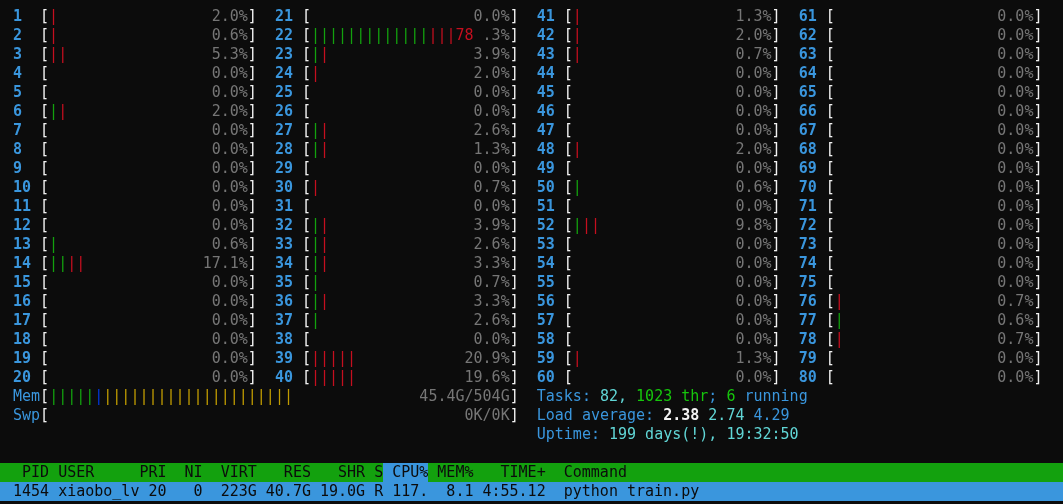  Describe the element at coordinates (284, 16) in the screenshot. I see `cpu-number: 21` at that location.